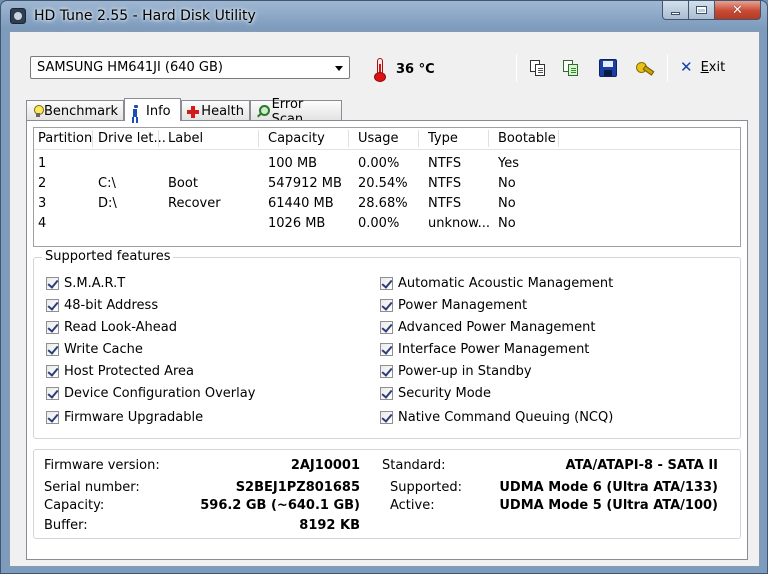 This screenshot has width=768, height=574. Describe the element at coordinates (435, 393) in the screenshot. I see `feature-checkbox-security: Security Mode` at that location.